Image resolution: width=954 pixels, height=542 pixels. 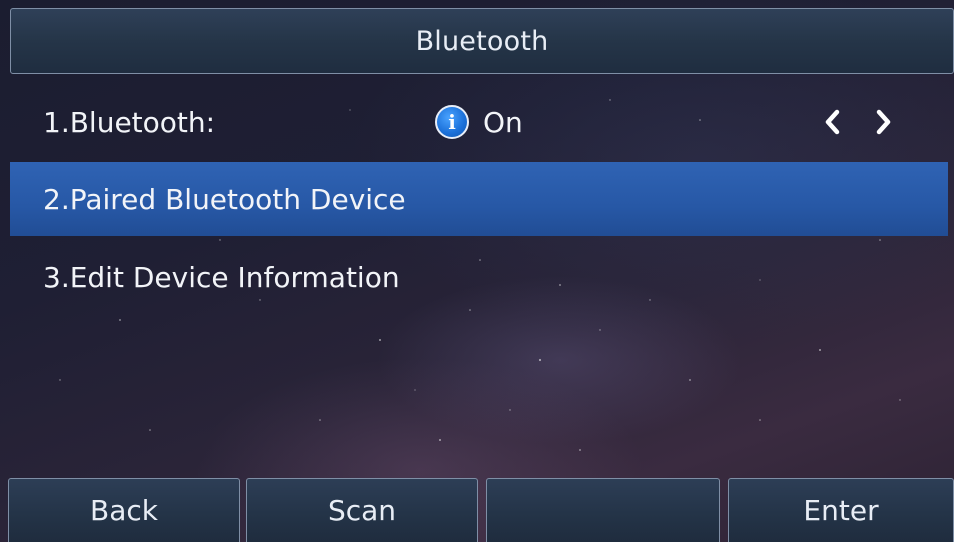 I want to click on info-icon: i, so click(x=452, y=122).